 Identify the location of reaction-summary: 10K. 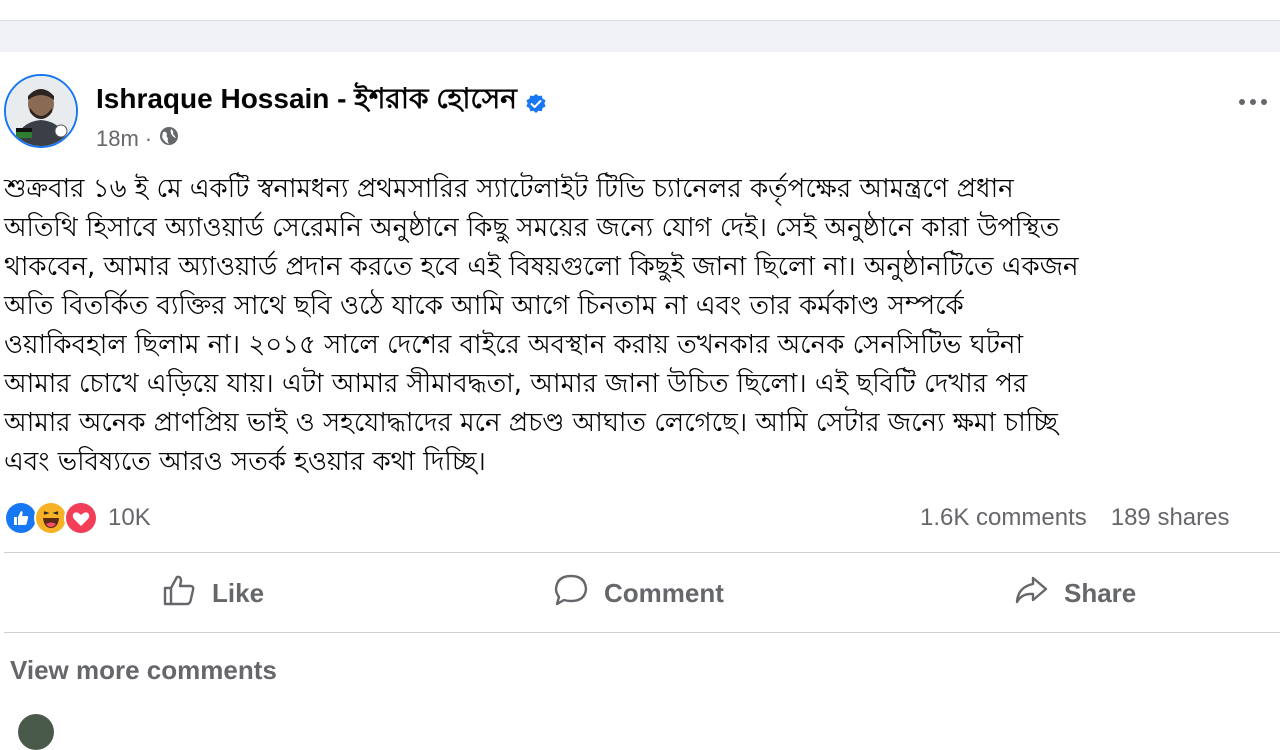
(77, 518).